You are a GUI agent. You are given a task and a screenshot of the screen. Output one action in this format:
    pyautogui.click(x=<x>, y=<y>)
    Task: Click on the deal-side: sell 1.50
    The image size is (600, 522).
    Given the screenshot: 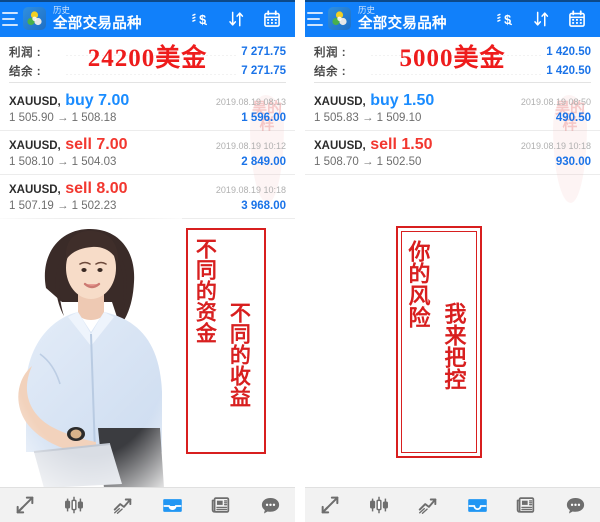 What is the action you would take?
    pyautogui.click(x=401, y=144)
    